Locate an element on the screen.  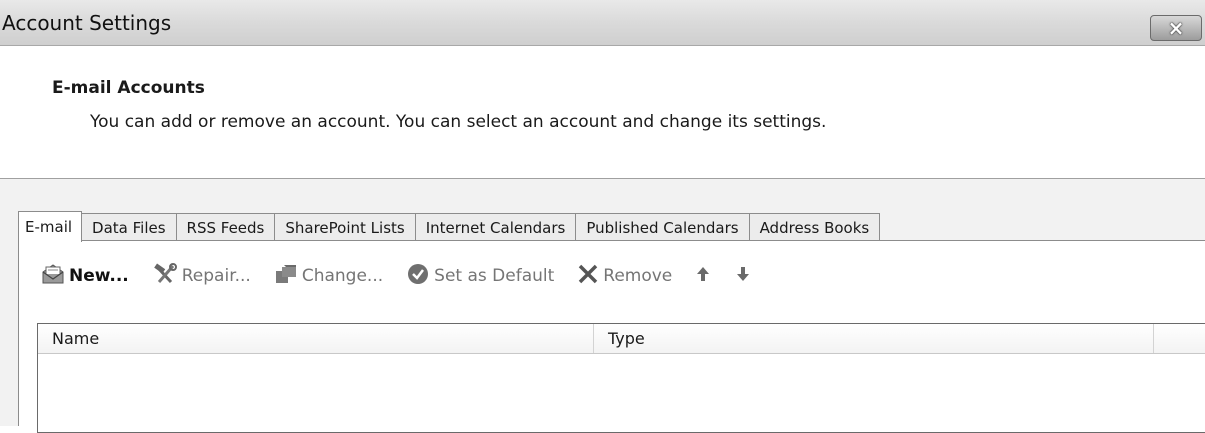
move-down-button is located at coordinates (745, 276).